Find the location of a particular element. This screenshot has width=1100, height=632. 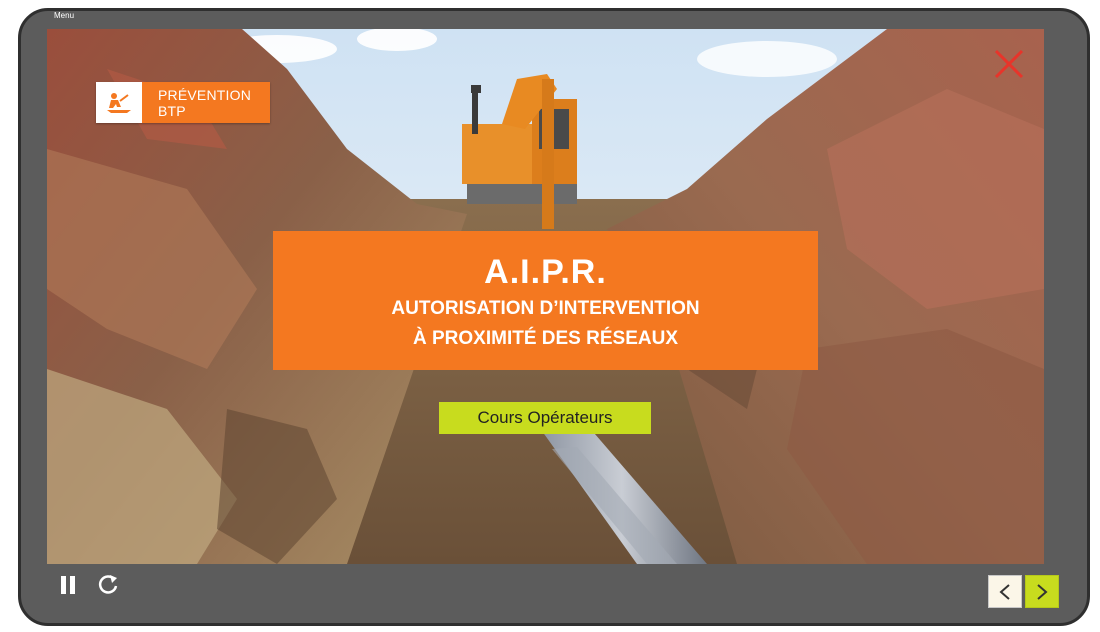

pause-icon is located at coordinates (68, 585).